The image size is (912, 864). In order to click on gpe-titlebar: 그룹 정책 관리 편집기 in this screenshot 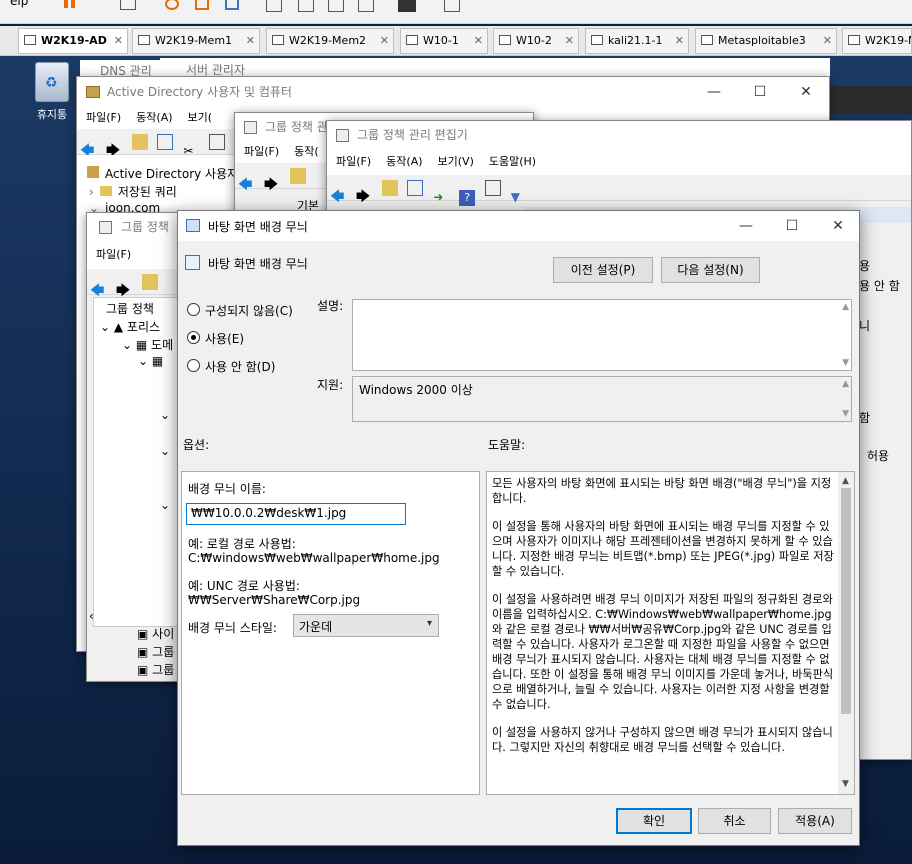, I will do `click(619, 135)`.